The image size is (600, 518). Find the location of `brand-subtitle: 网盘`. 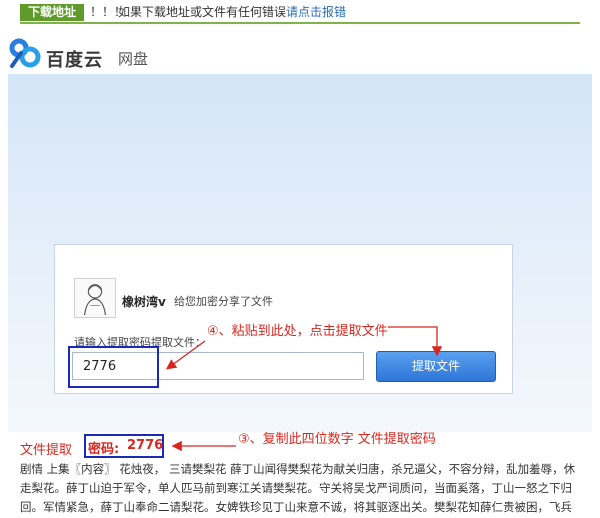

brand-subtitle: 网盘 is located at coordinates (133, 59).